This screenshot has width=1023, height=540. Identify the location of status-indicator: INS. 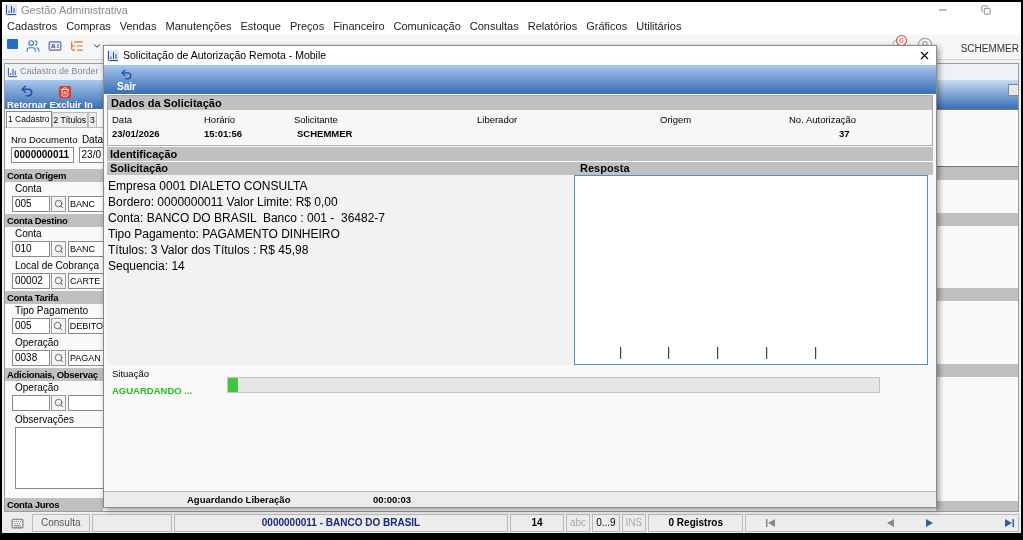
(634, 523).